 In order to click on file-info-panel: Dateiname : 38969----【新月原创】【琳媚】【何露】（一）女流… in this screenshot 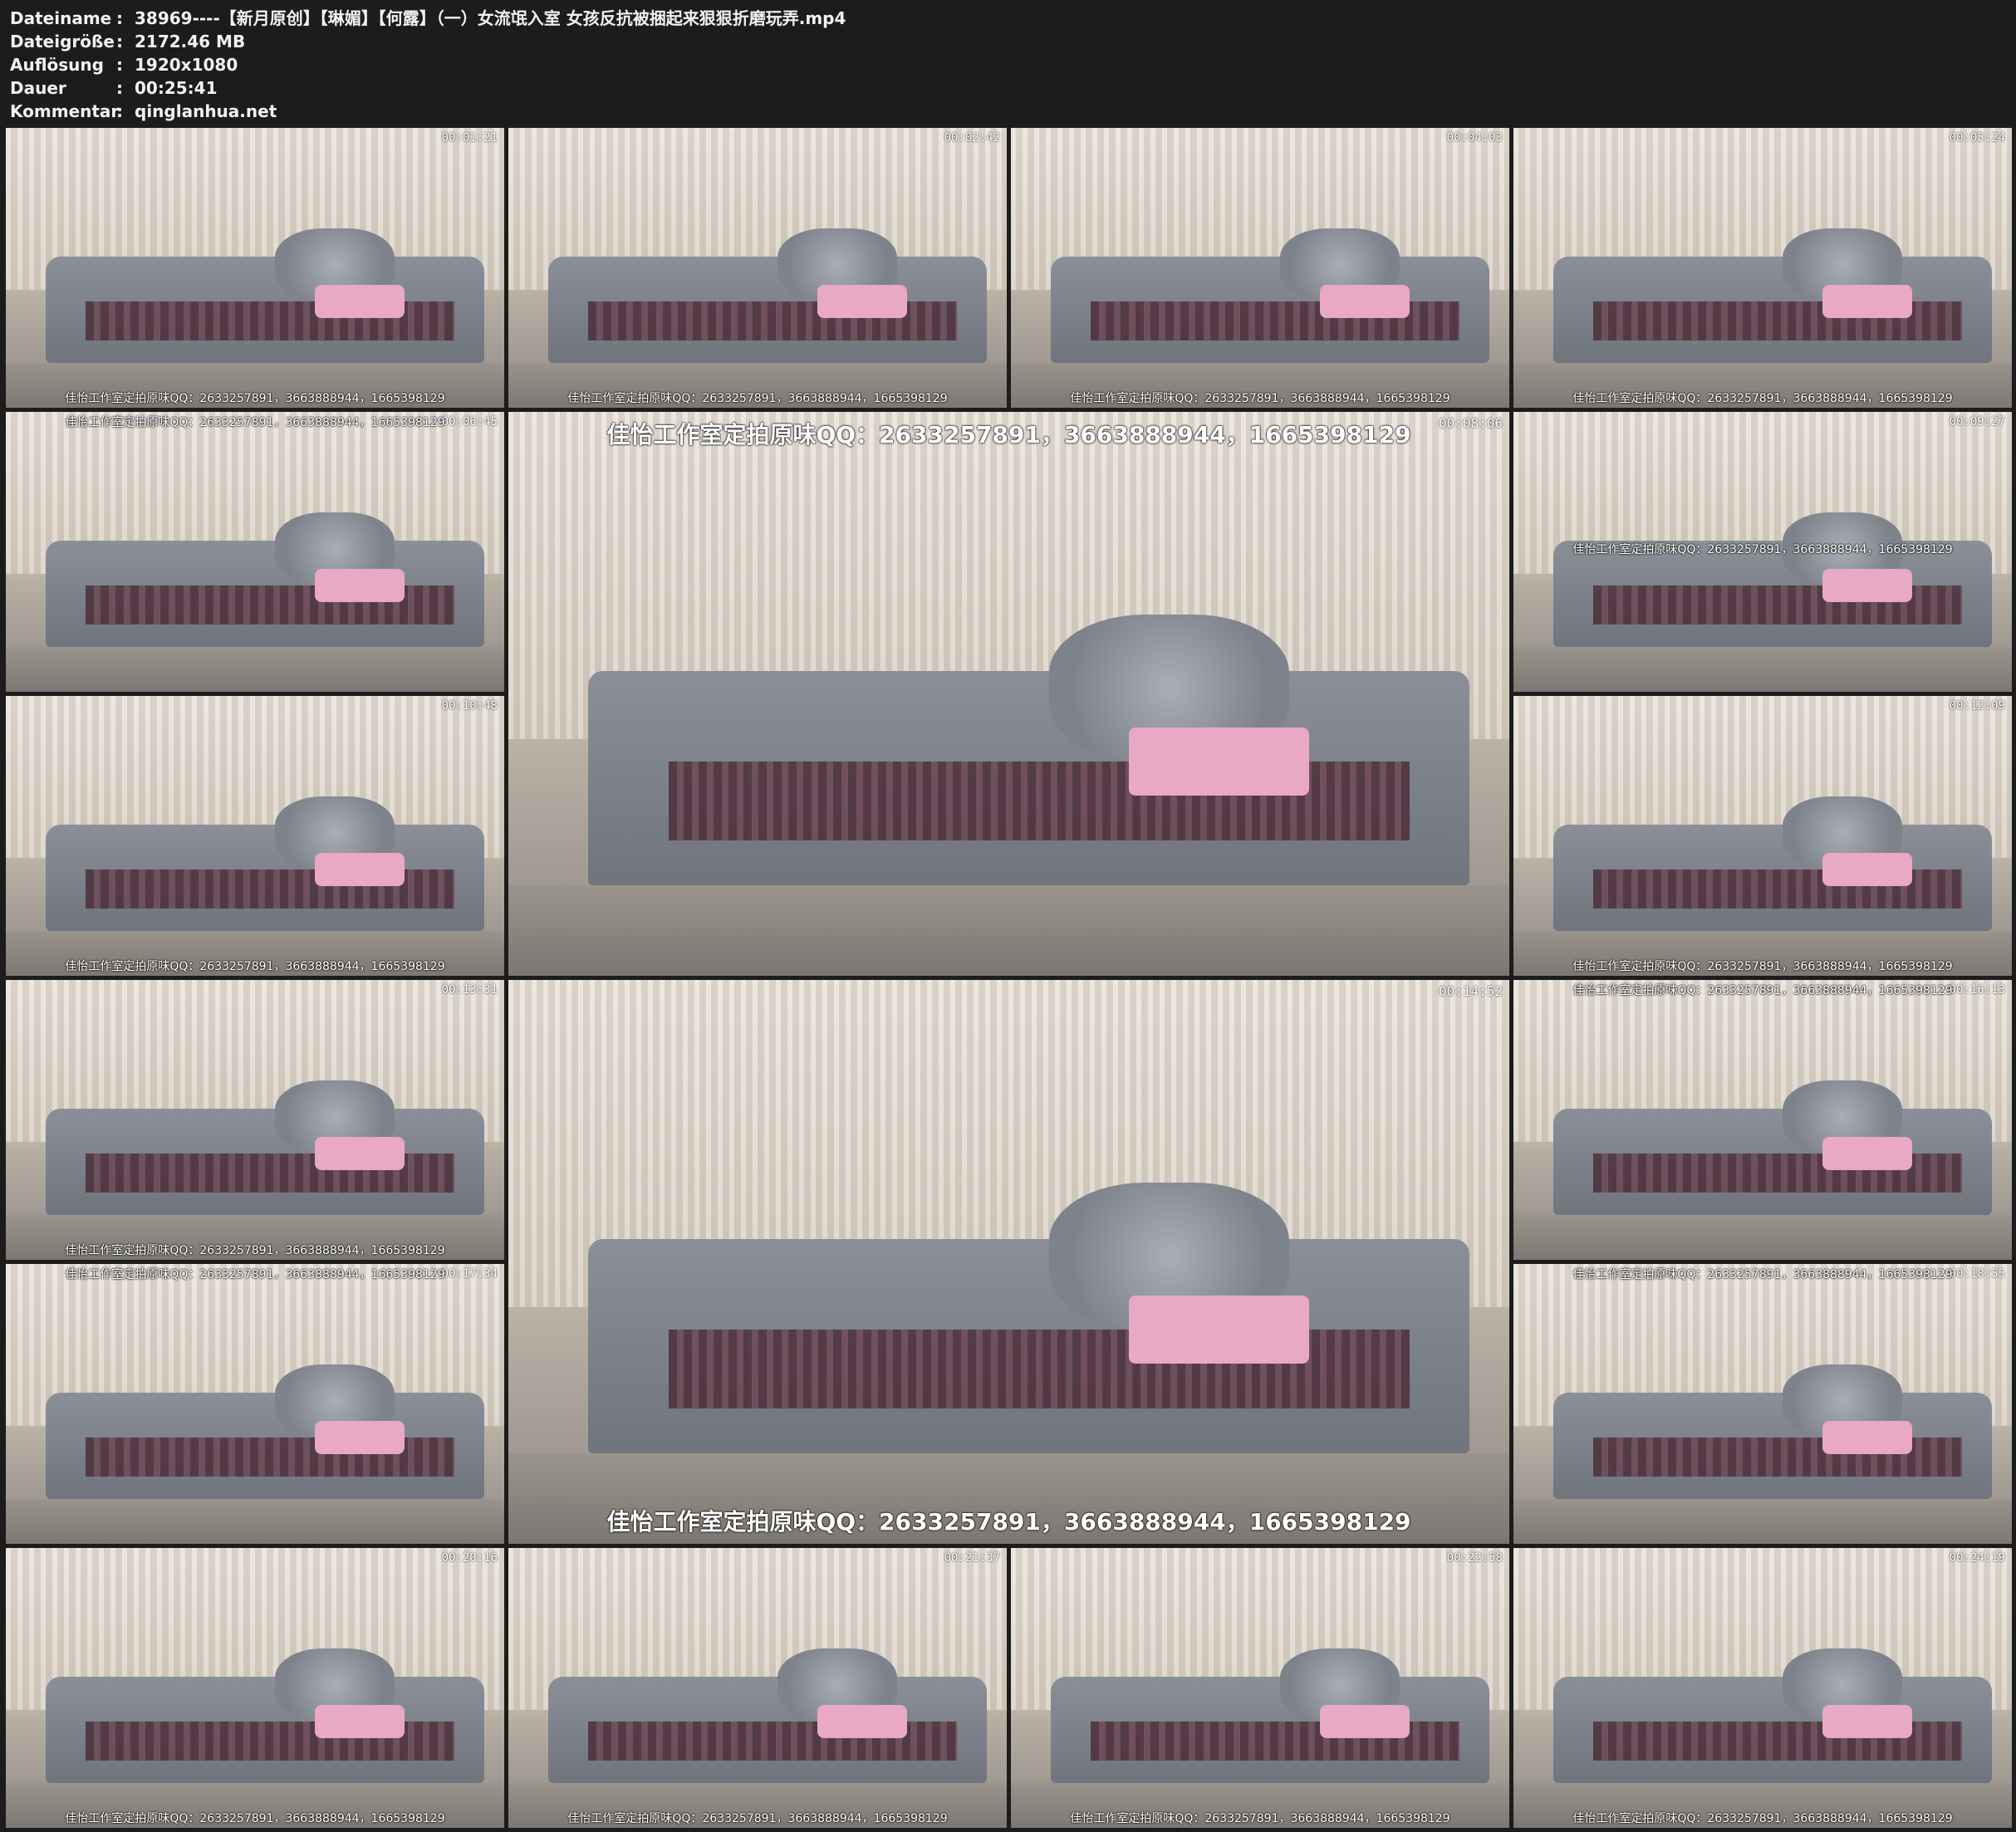, I will do `click(428, 65)`.